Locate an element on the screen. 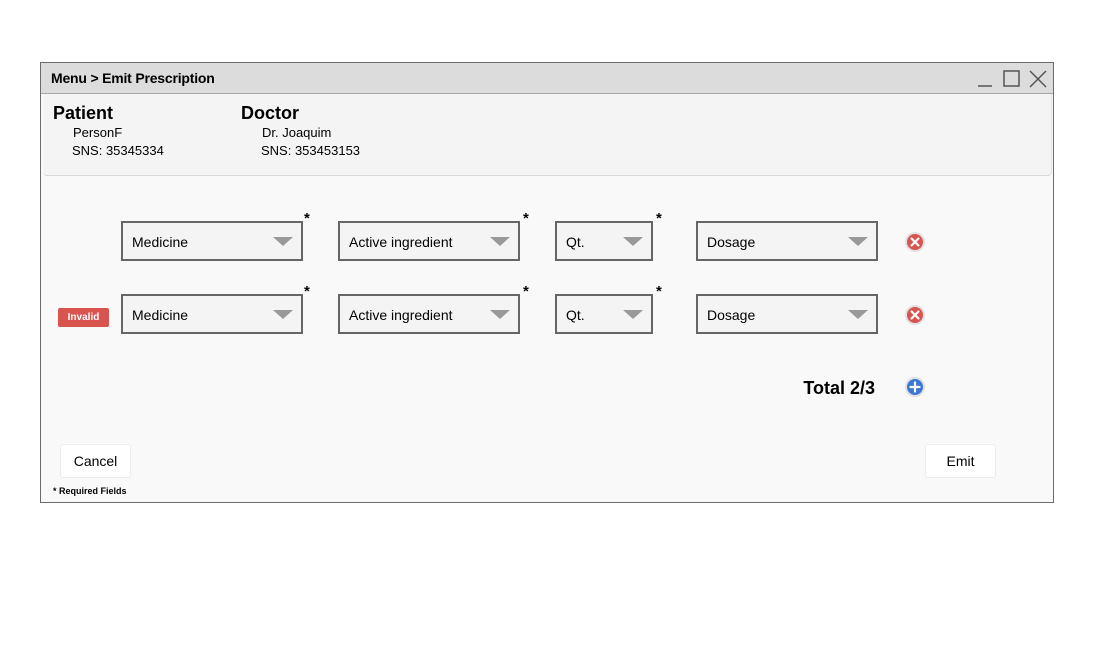 This screenshot has width=1106, height=667. total-count: Total 2/3 is located at coordinates (839, 388).